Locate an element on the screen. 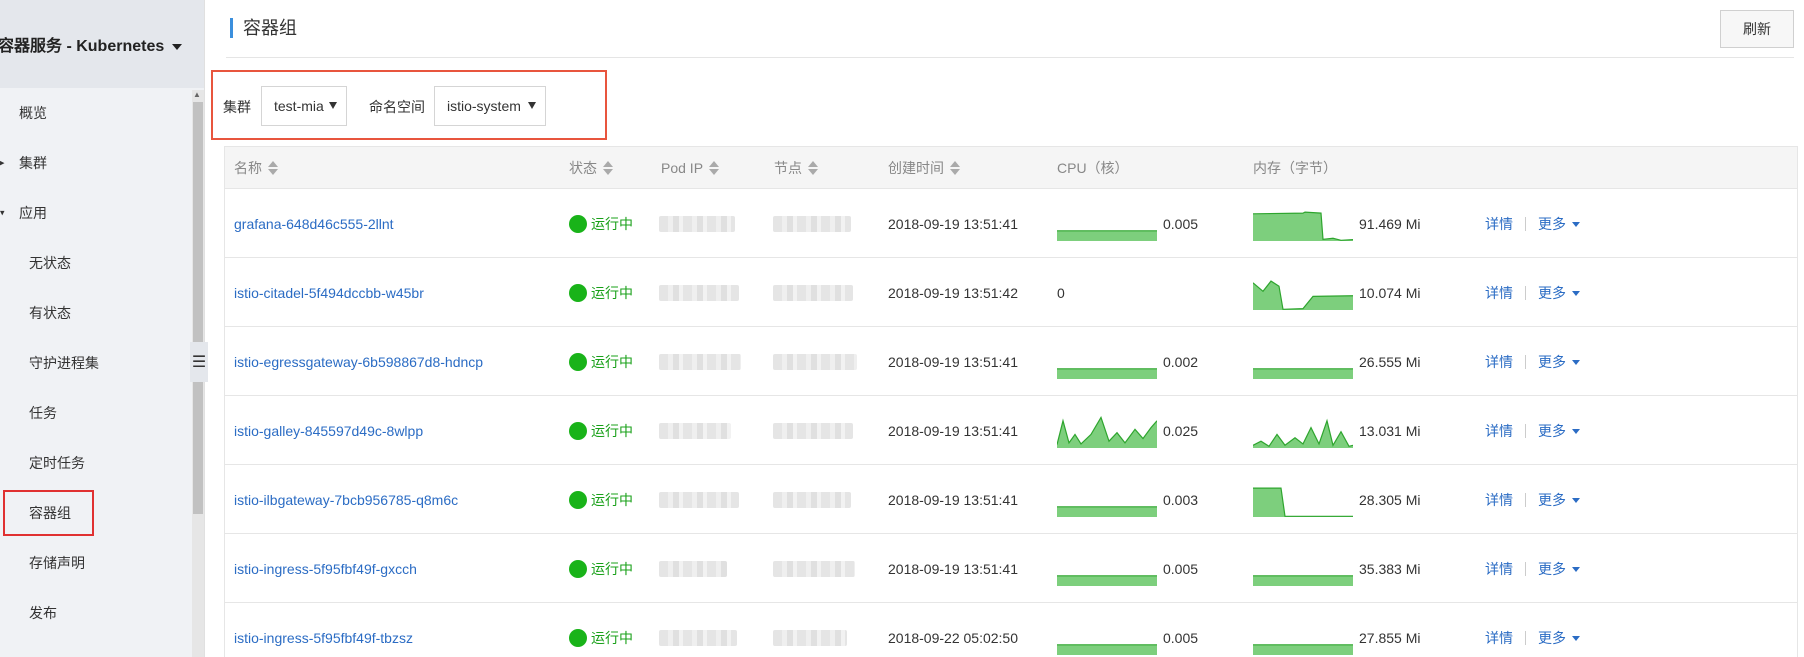 The image size is (1804, 657). pod-name-link: grafana-648d46c555-2llnt is located at coordinates (314, 224).